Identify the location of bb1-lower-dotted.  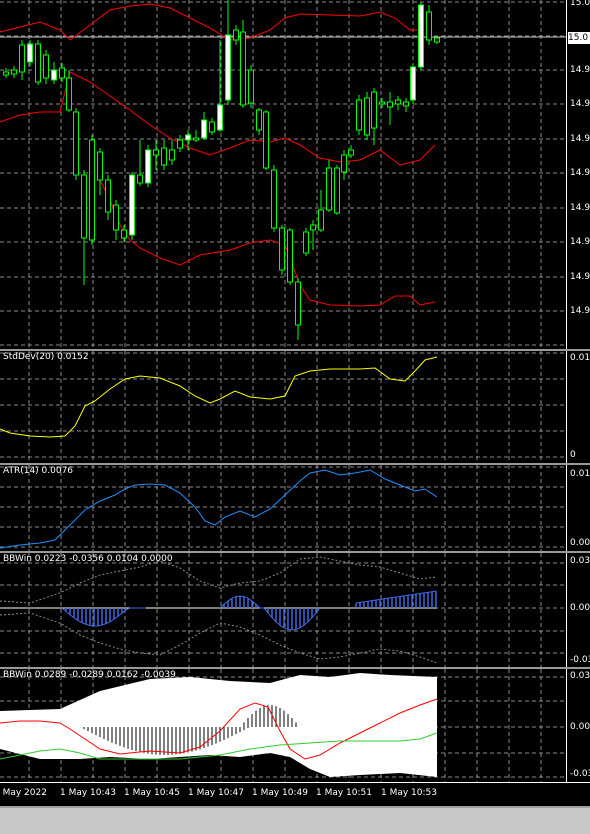
(219, 638).